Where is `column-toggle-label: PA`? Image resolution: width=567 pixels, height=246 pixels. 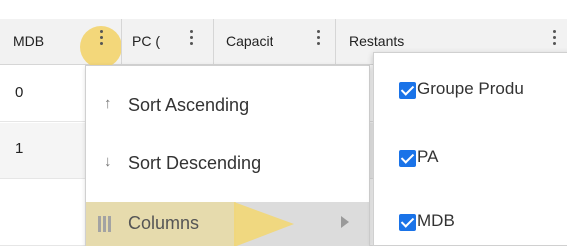
column-toggle-label: PA is located at coordinates (428, 156).